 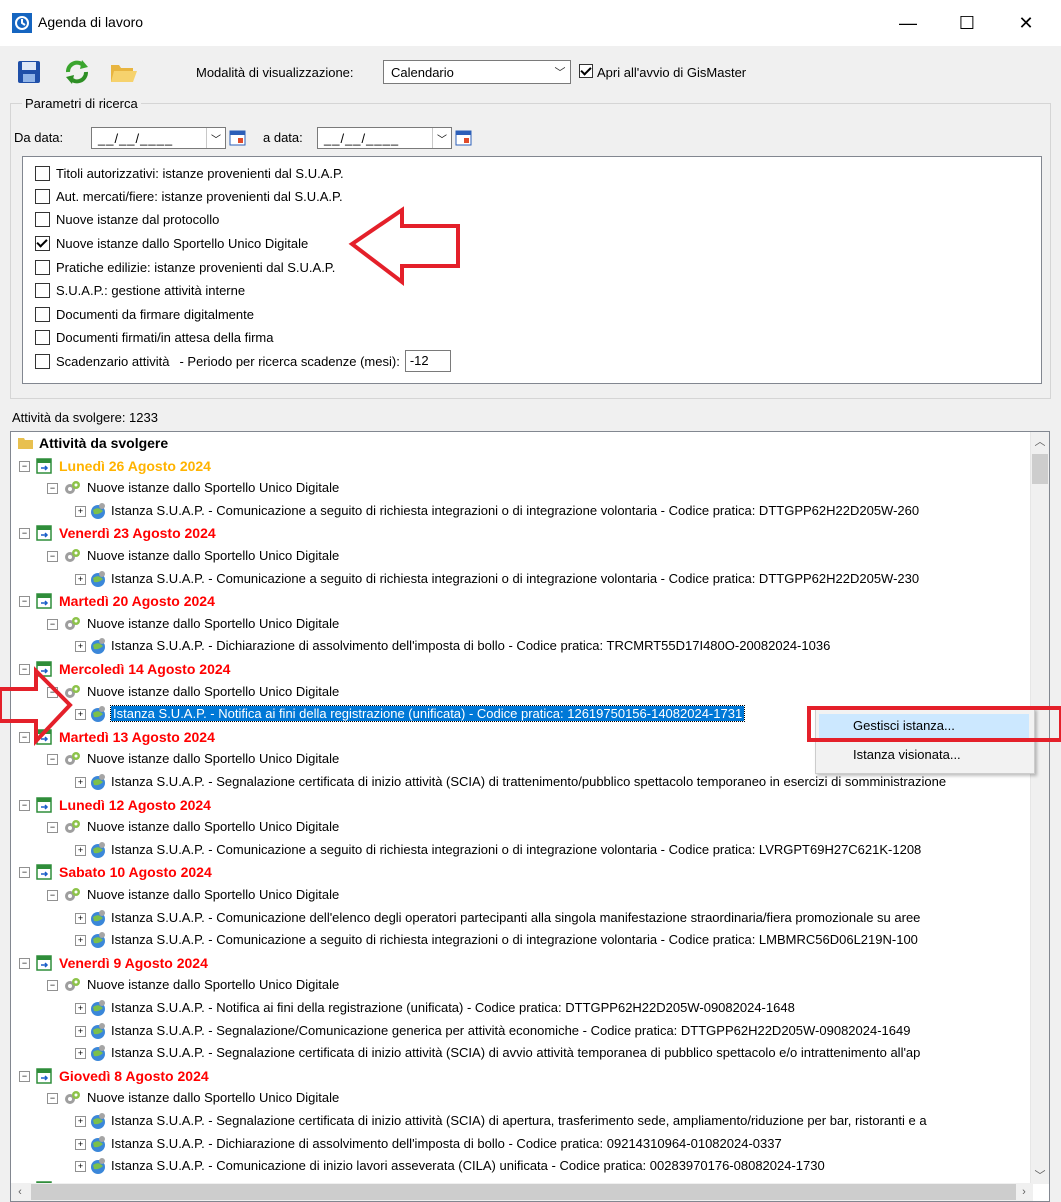 I want to click on tree-day-node: − Lunedì 26 Agosto 2024, so click(x=115, y=466).